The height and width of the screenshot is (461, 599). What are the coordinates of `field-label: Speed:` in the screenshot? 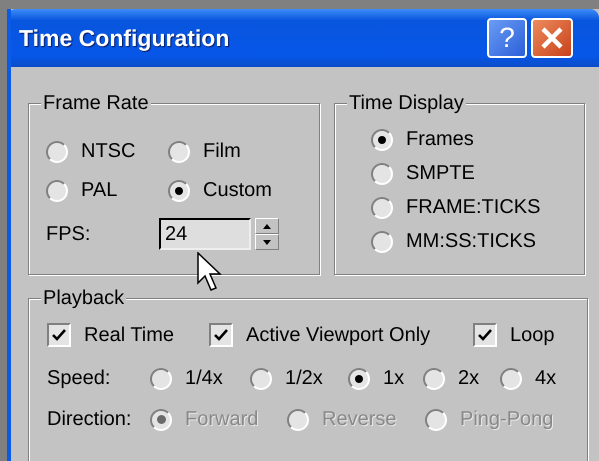 It's located at (79, 378).